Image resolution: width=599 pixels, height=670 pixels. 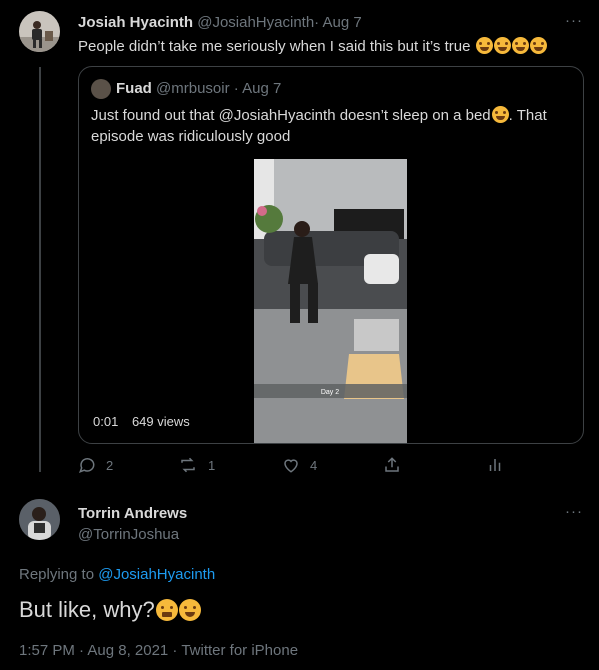 I want to click on share-icon, so click(x=392, y=464).